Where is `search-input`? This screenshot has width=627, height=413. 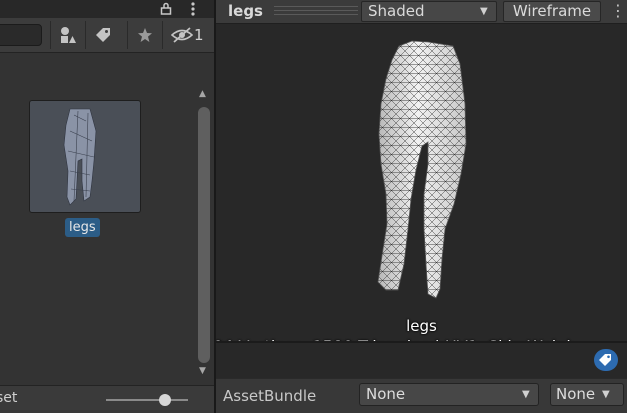
search-input is located at coordinates (21, 35).